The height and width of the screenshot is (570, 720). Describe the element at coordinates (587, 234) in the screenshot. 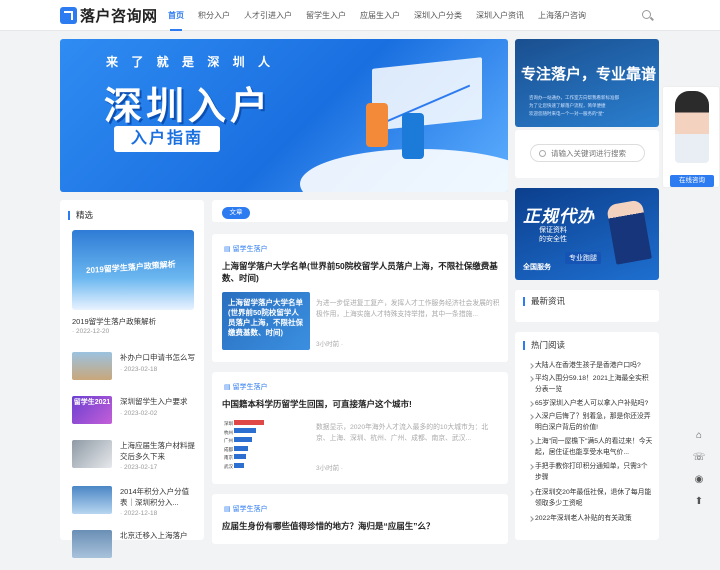

I see `ad-banner-mid: 正规代办 保证资料 的安全性 专业跑腿 全国服务` at that location.